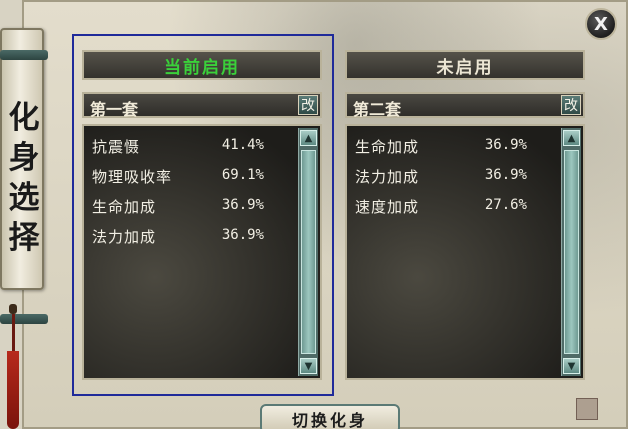 This screenshot has width=628, height=429. I want to click on close-icon: X, so click(601, 24).